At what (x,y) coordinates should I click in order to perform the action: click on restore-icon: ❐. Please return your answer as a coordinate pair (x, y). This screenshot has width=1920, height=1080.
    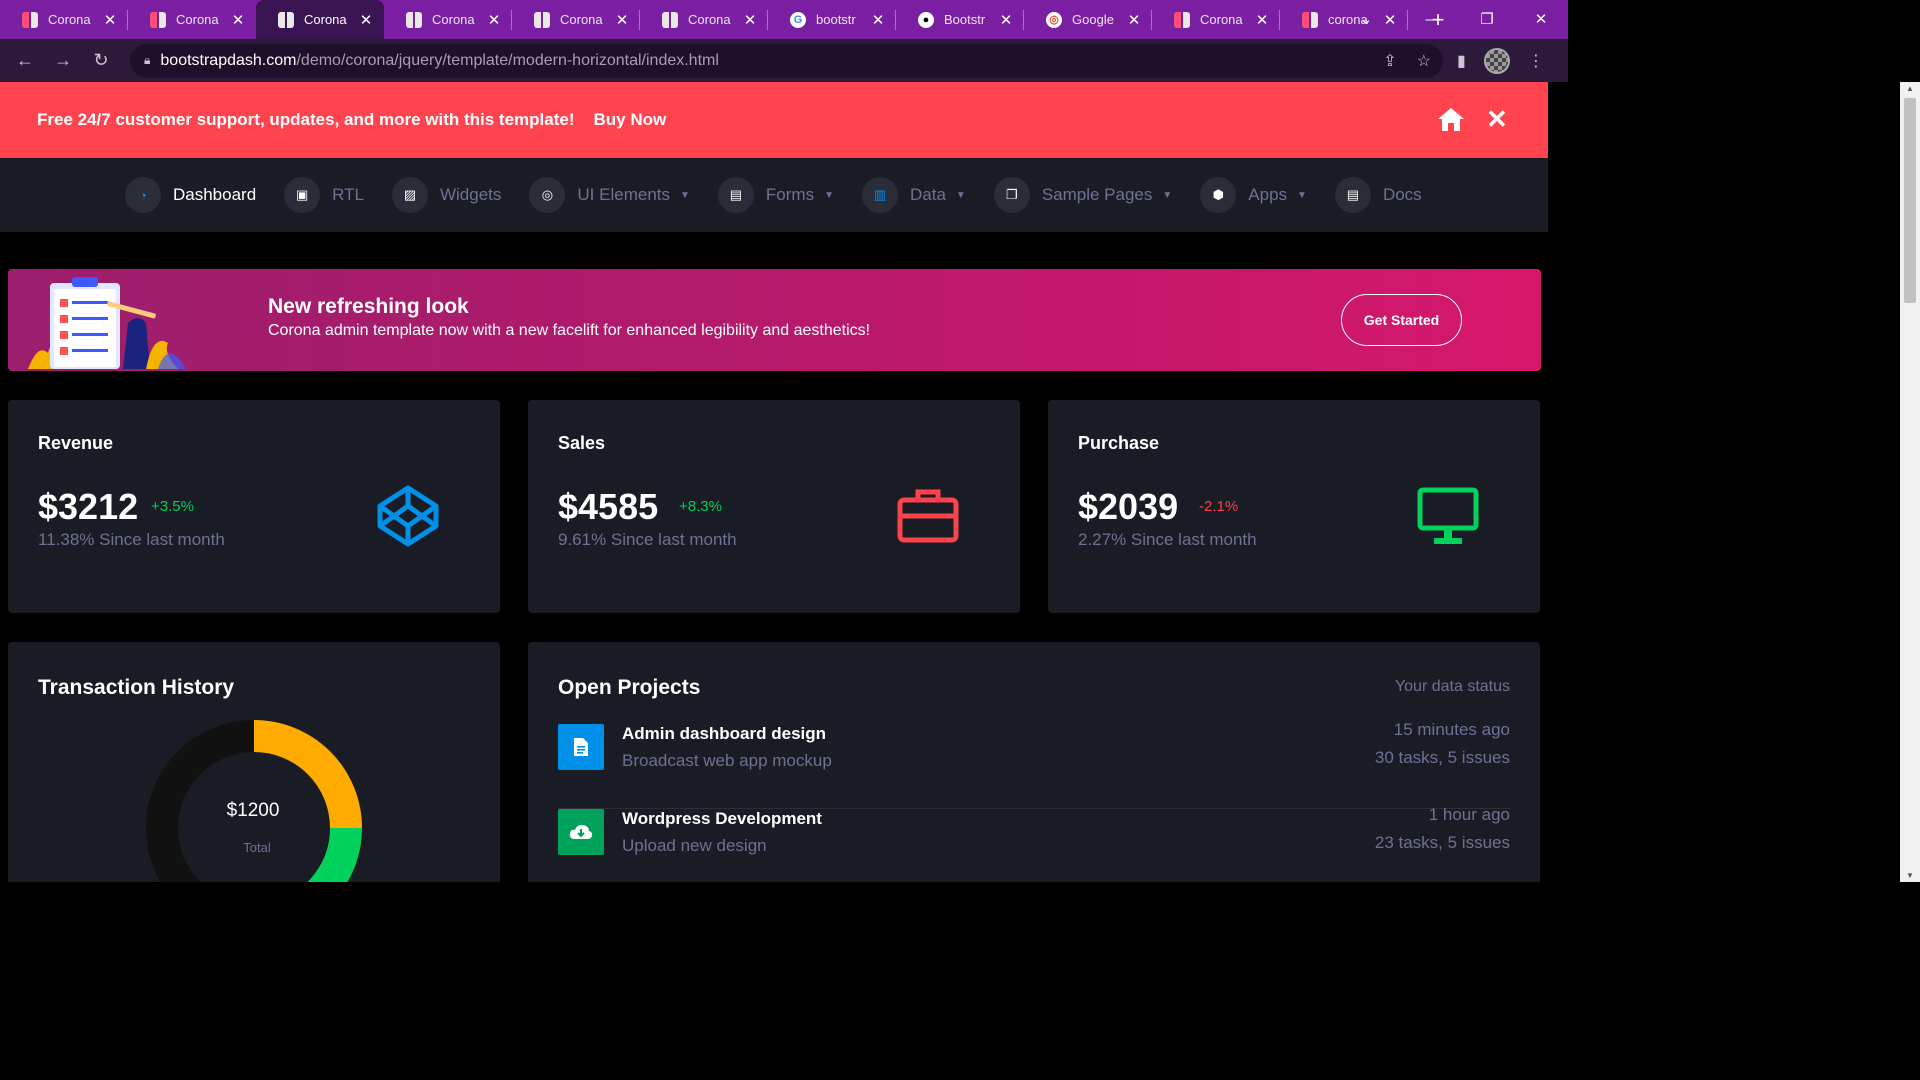
    Looking at the image, I should click on (1487, 19).